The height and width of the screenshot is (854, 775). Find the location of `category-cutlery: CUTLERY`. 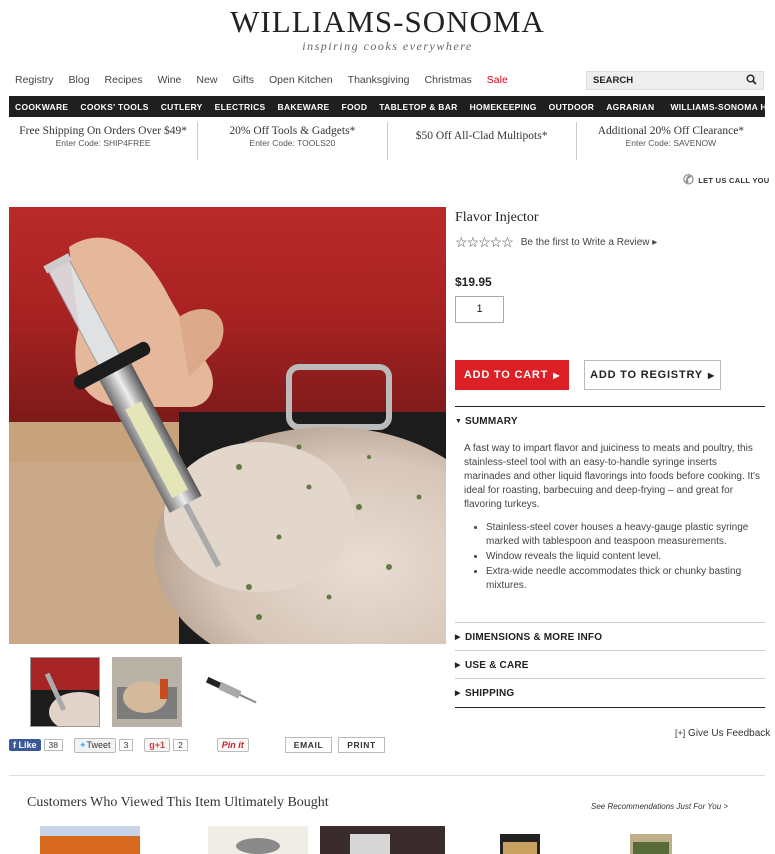

category-cutlery: CUTLERY is located at coordinates (182, 107).